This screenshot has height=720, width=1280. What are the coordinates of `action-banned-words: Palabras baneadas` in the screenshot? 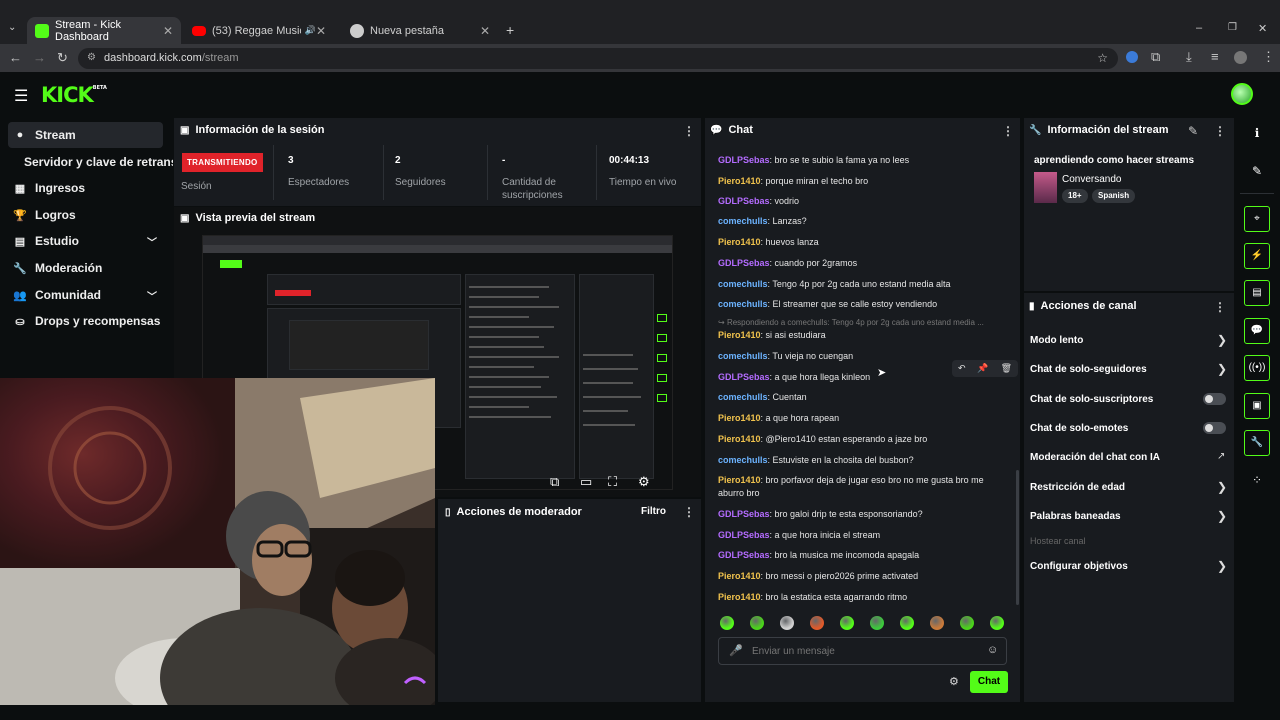 It's located at (1075, 516).